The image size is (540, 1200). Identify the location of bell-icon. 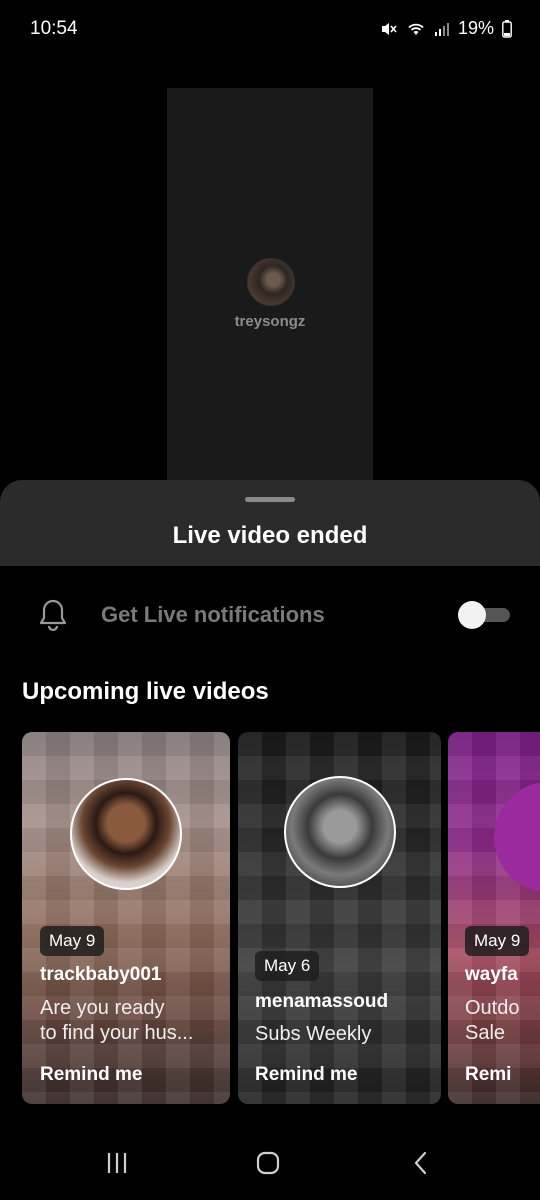
(53, 617).